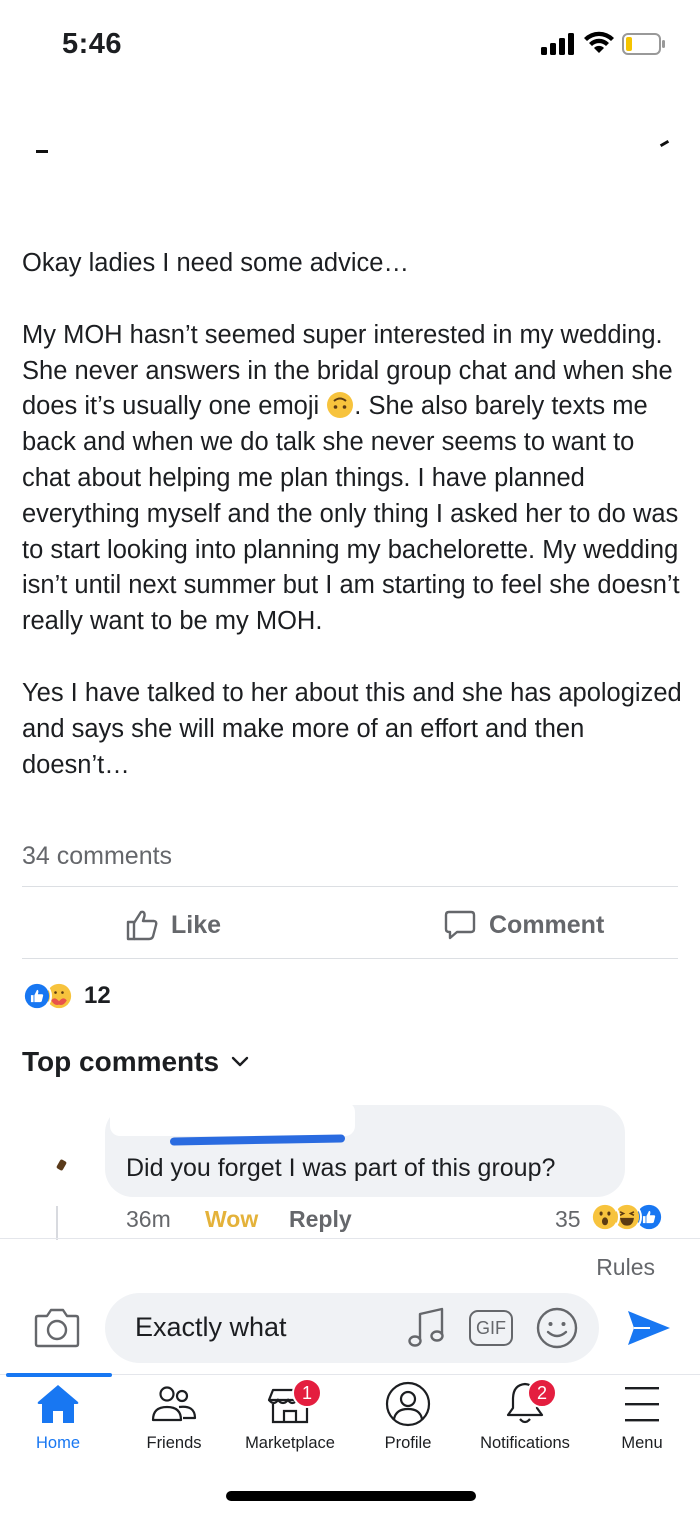 This screenshot has width=700, height=1515. Describe the element at coordinates (57, 1223) in the screenshot. I see `thread-line` at that location.